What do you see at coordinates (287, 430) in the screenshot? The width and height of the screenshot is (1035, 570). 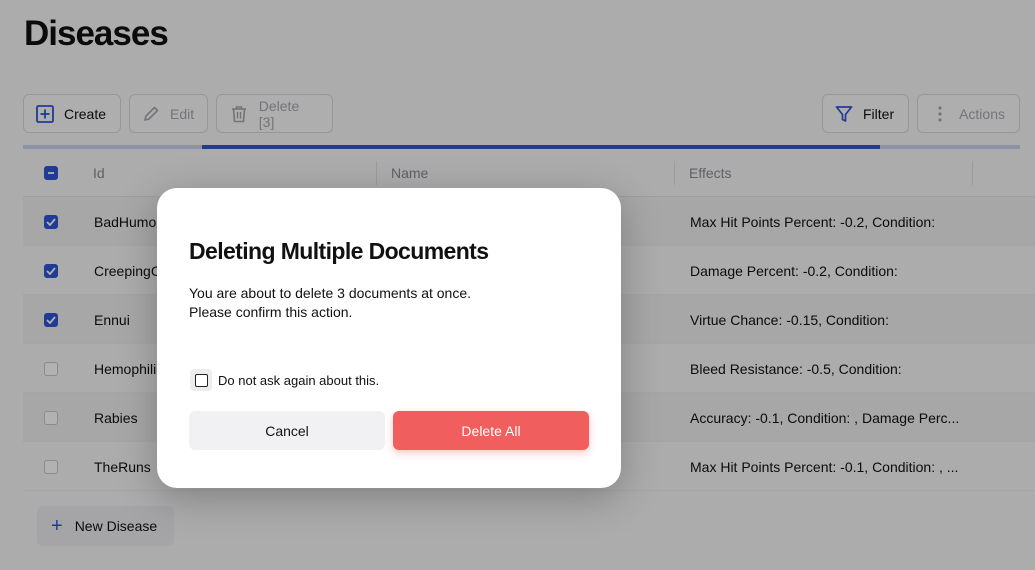 I see `cancel-button: Cancel` at bounding box center [287, 430].